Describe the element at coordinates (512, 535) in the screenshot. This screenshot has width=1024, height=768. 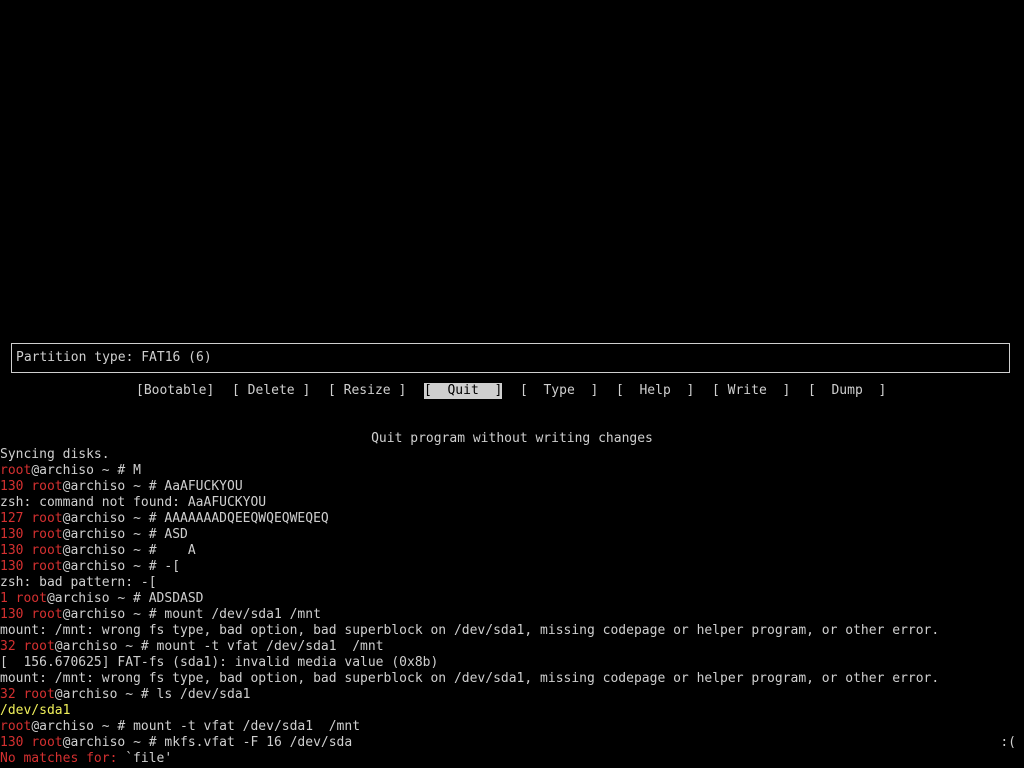
I see `terminal-prompt-line: 130 root@archiso ~ # ASD` at that location.